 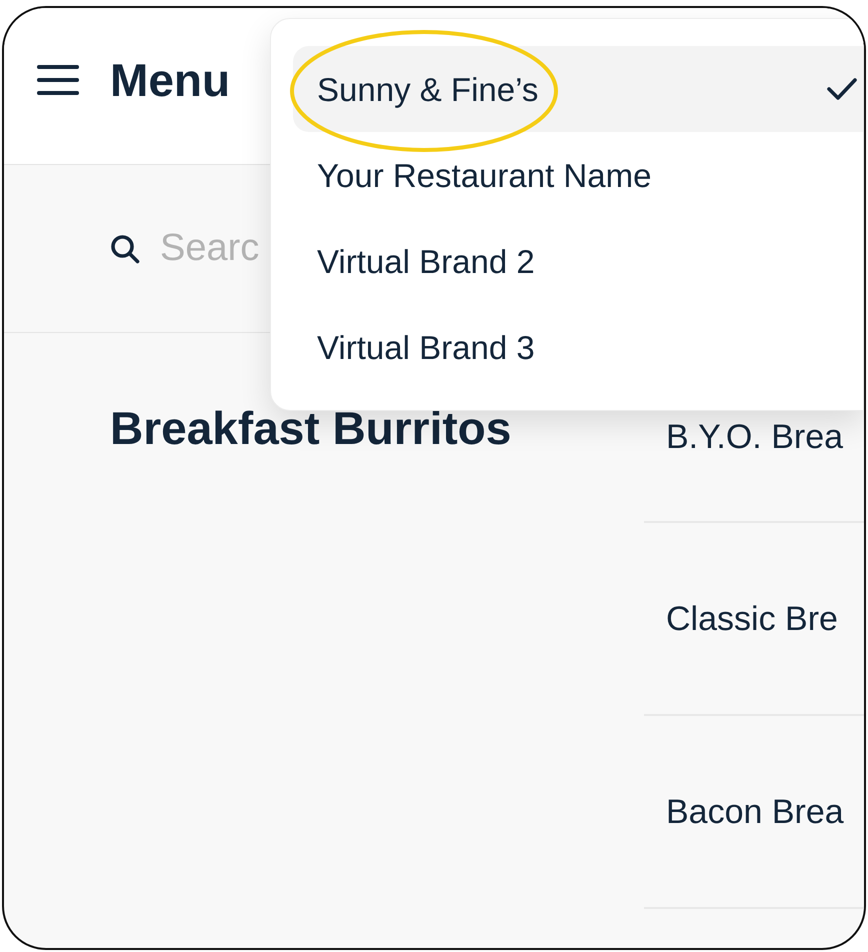 I want to click on search-icon, so click(x=125, y=249).